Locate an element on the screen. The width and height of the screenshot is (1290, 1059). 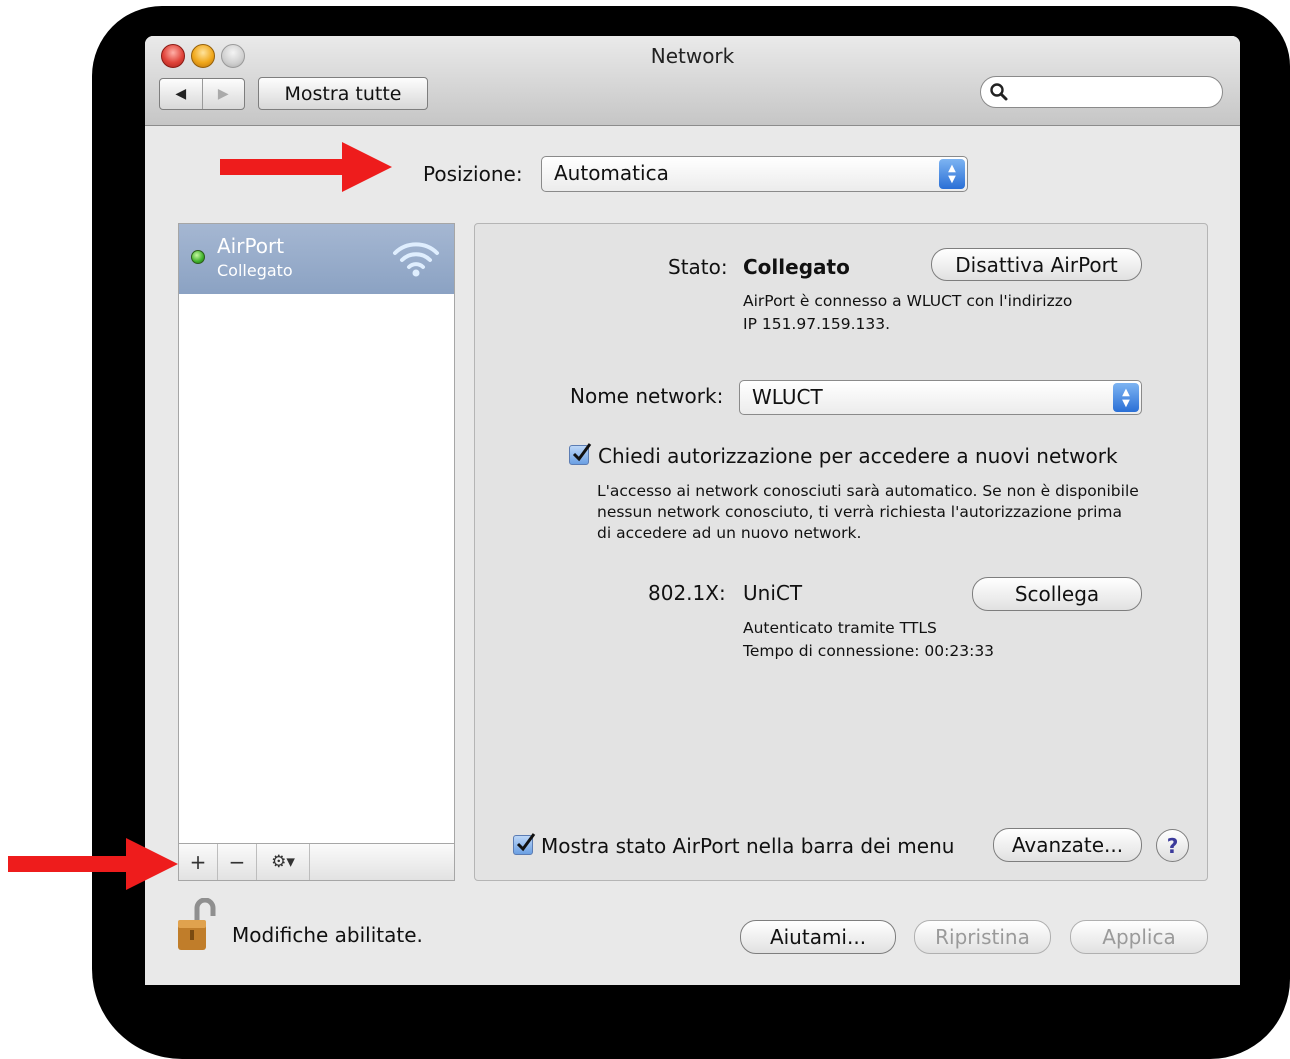
lock-status-text: Modifiche abilitate. is located at coordinates (327, 935).